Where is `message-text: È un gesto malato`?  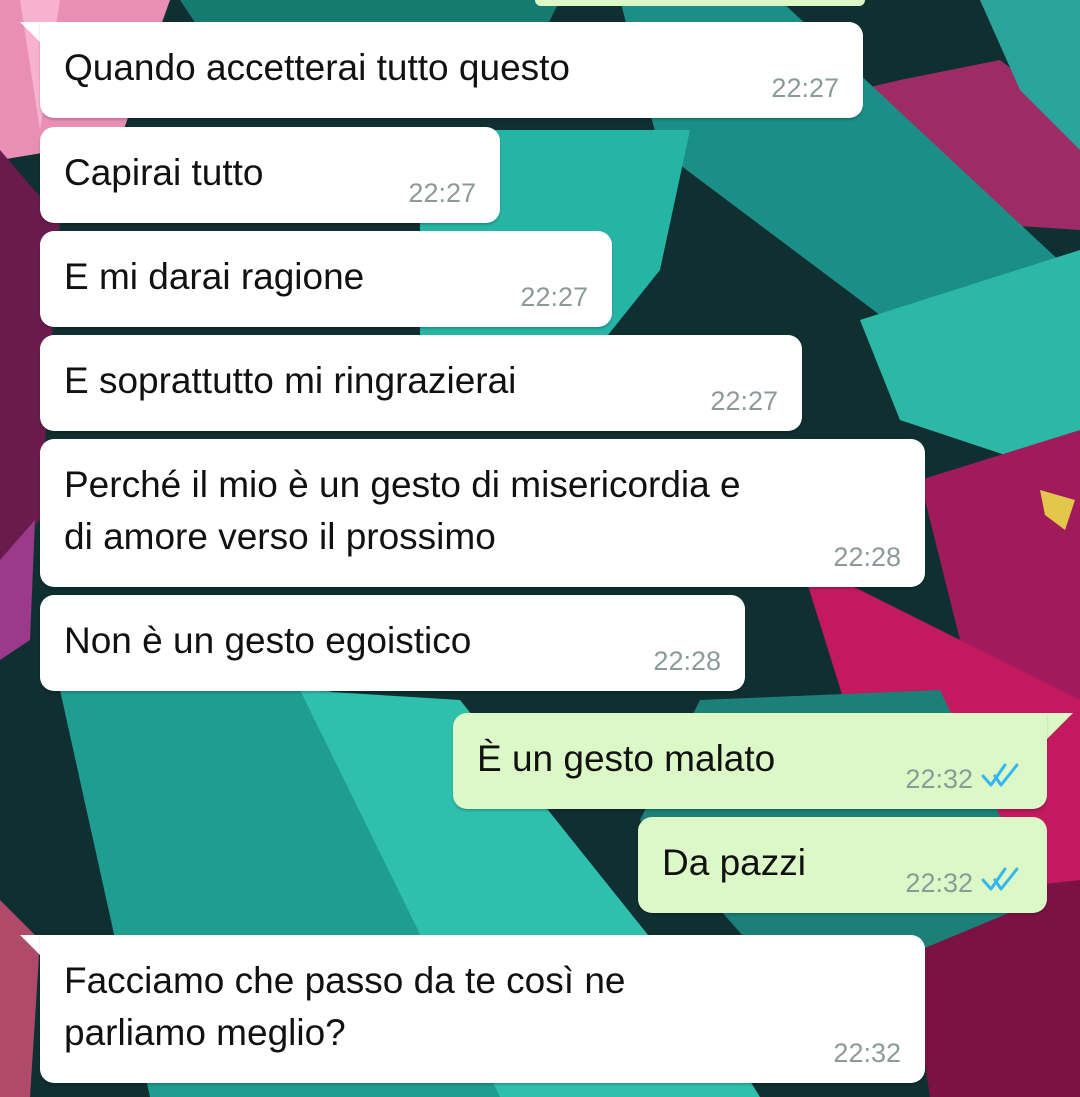
message-text: È un gesto malato is located at coordinates (626, 758).